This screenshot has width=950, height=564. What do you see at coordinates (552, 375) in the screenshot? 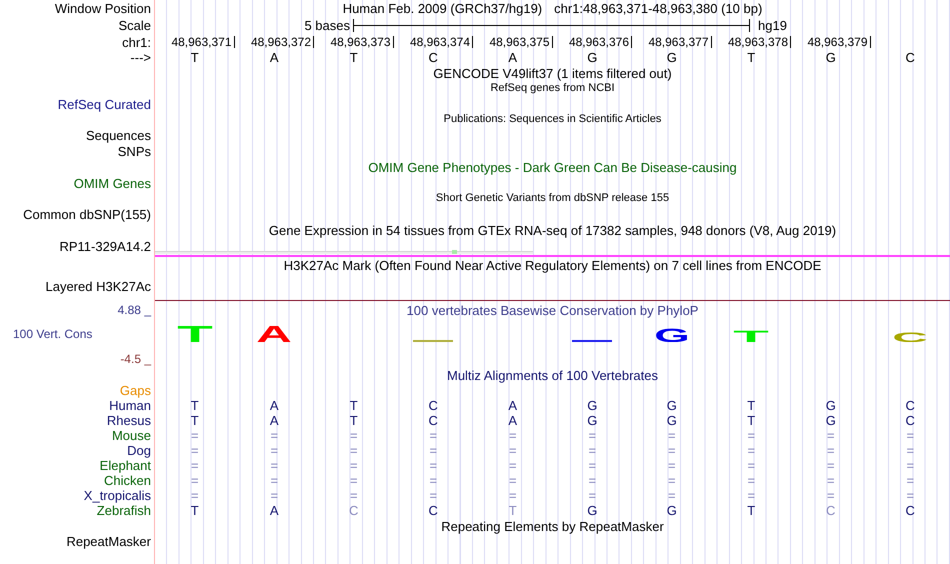
I see `track-title: Multiz Alignments of 100 Vertebrates` at bounding box center [552, 375].